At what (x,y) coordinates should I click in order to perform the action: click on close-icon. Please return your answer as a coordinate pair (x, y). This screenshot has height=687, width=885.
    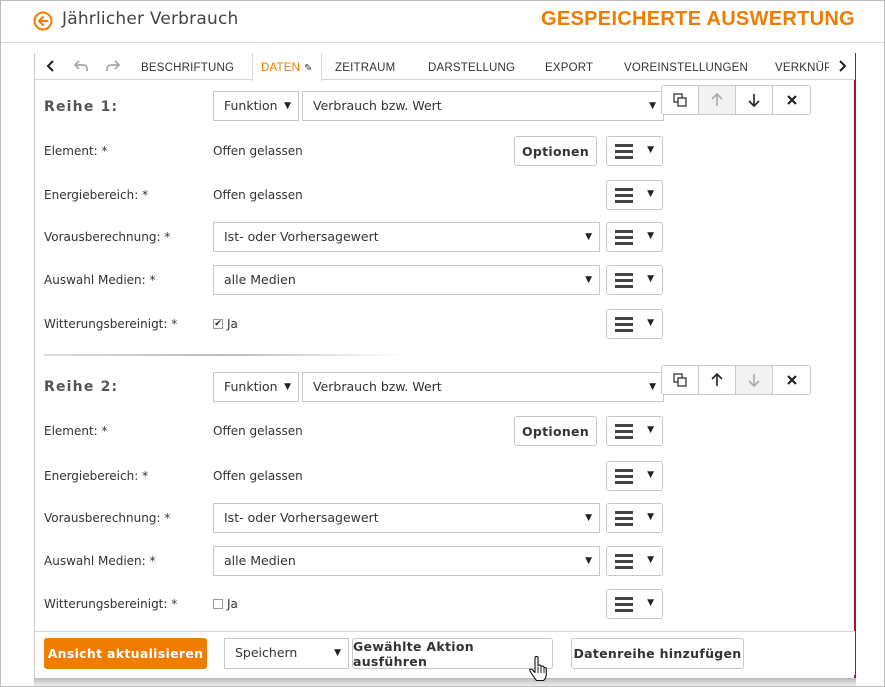
    Looking at the image, I should click on (791, 380).